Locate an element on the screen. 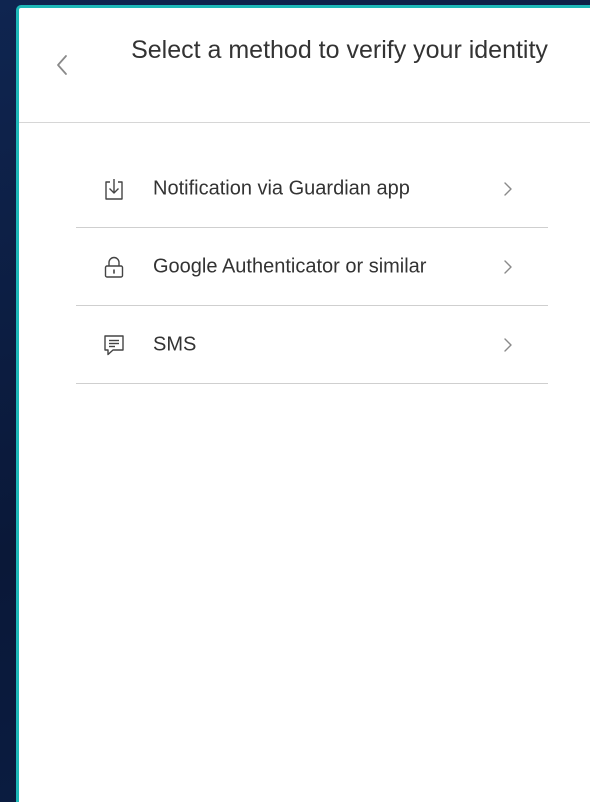  chevron-left-icon is located at coordinates (62, 65).